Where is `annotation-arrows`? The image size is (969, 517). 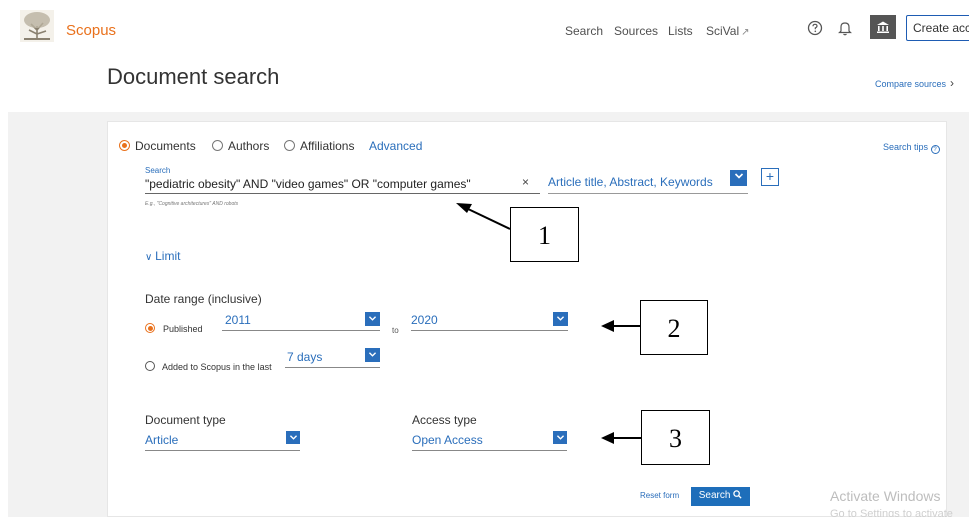
annotation-arrows is located at coordinates (548, 323).